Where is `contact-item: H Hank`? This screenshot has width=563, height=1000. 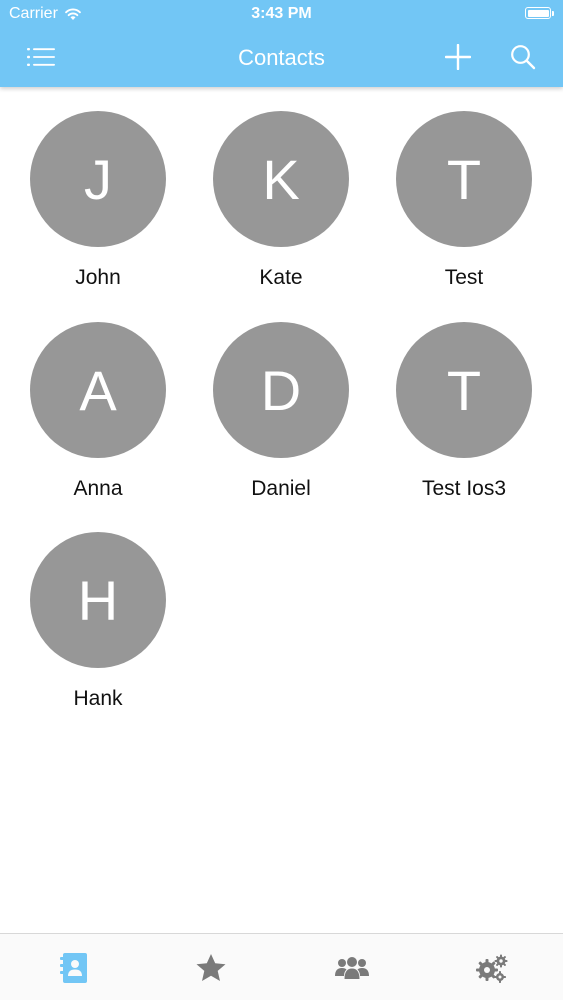 contact-item: H Hank is located at coordinates (98, 621).